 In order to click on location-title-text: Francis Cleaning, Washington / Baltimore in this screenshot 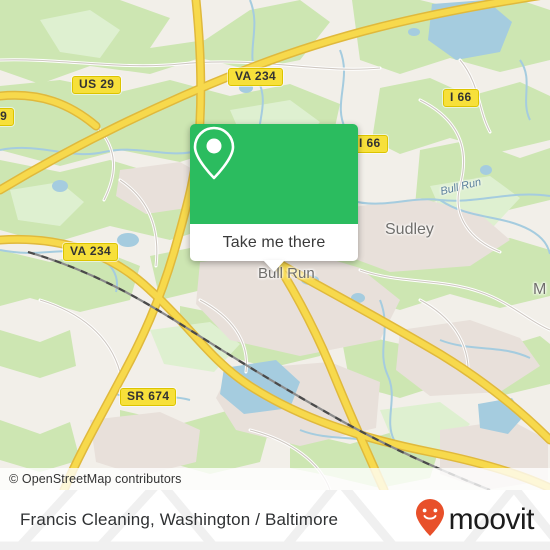, I will do `click(179, 519)`.